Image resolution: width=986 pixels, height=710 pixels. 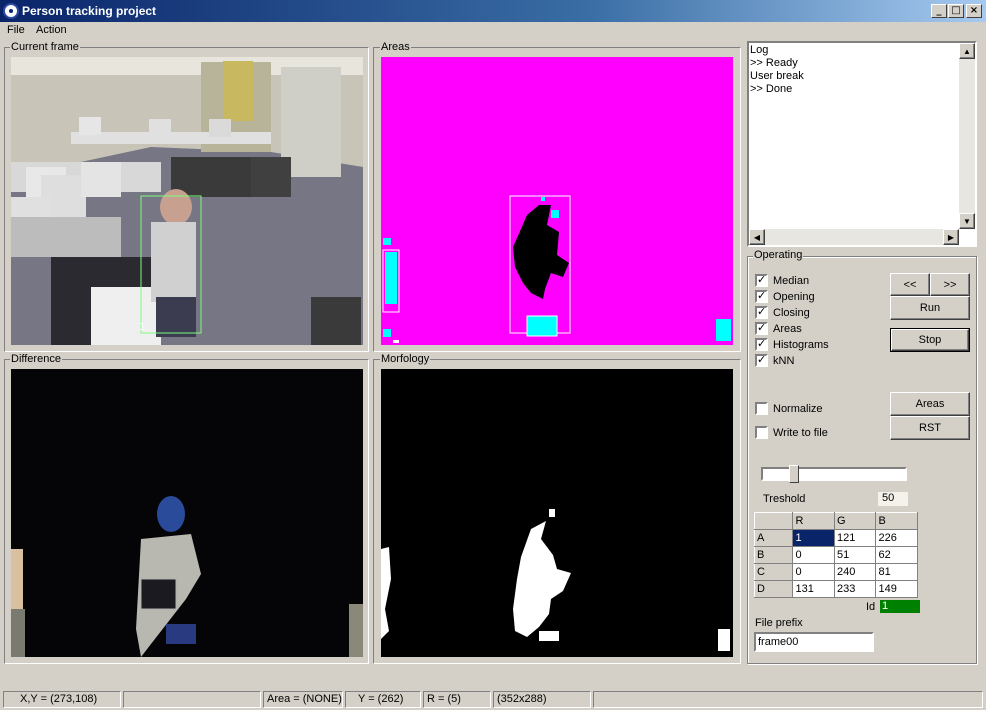 What do you see at coordinates (16, 30) in the screenshot?
I see `menu-file: File` at bounding box center [16, 30].